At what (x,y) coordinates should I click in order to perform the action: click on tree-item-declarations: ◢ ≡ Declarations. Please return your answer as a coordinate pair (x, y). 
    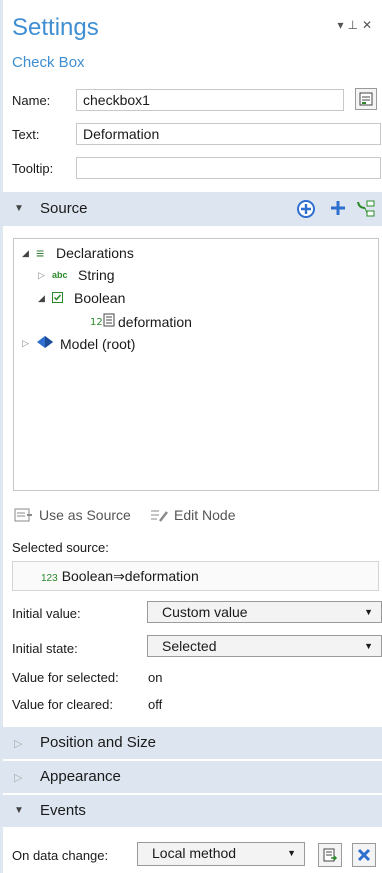
    Looking at the image, I should click on (78, 253).